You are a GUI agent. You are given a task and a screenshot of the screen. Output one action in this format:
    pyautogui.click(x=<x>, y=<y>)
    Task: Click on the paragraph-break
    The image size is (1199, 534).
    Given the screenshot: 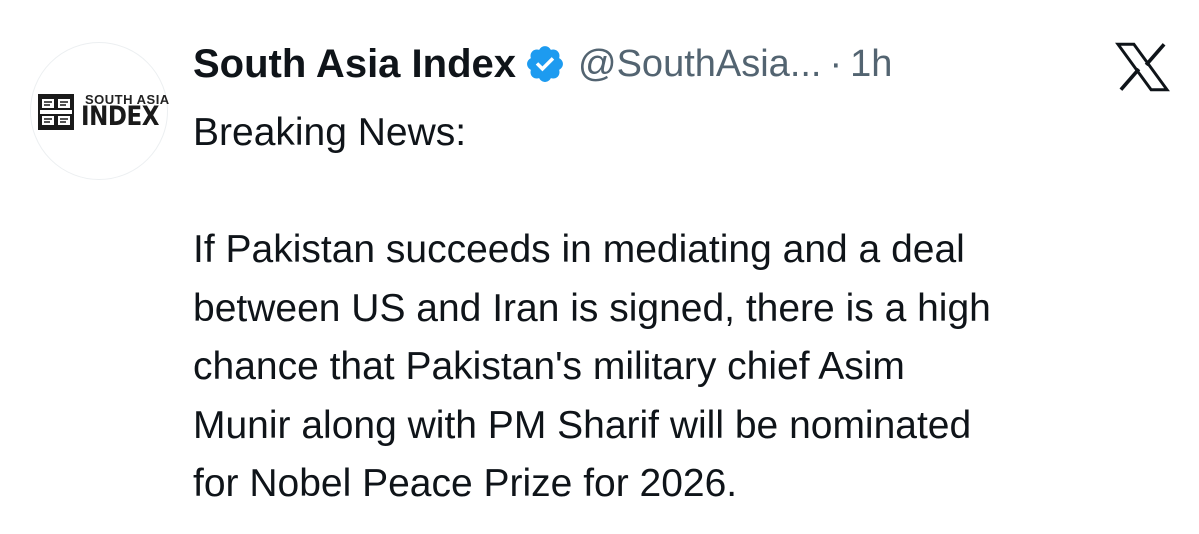 What is the action you would take?
    pyautogui.click(x=688, y=192)
    